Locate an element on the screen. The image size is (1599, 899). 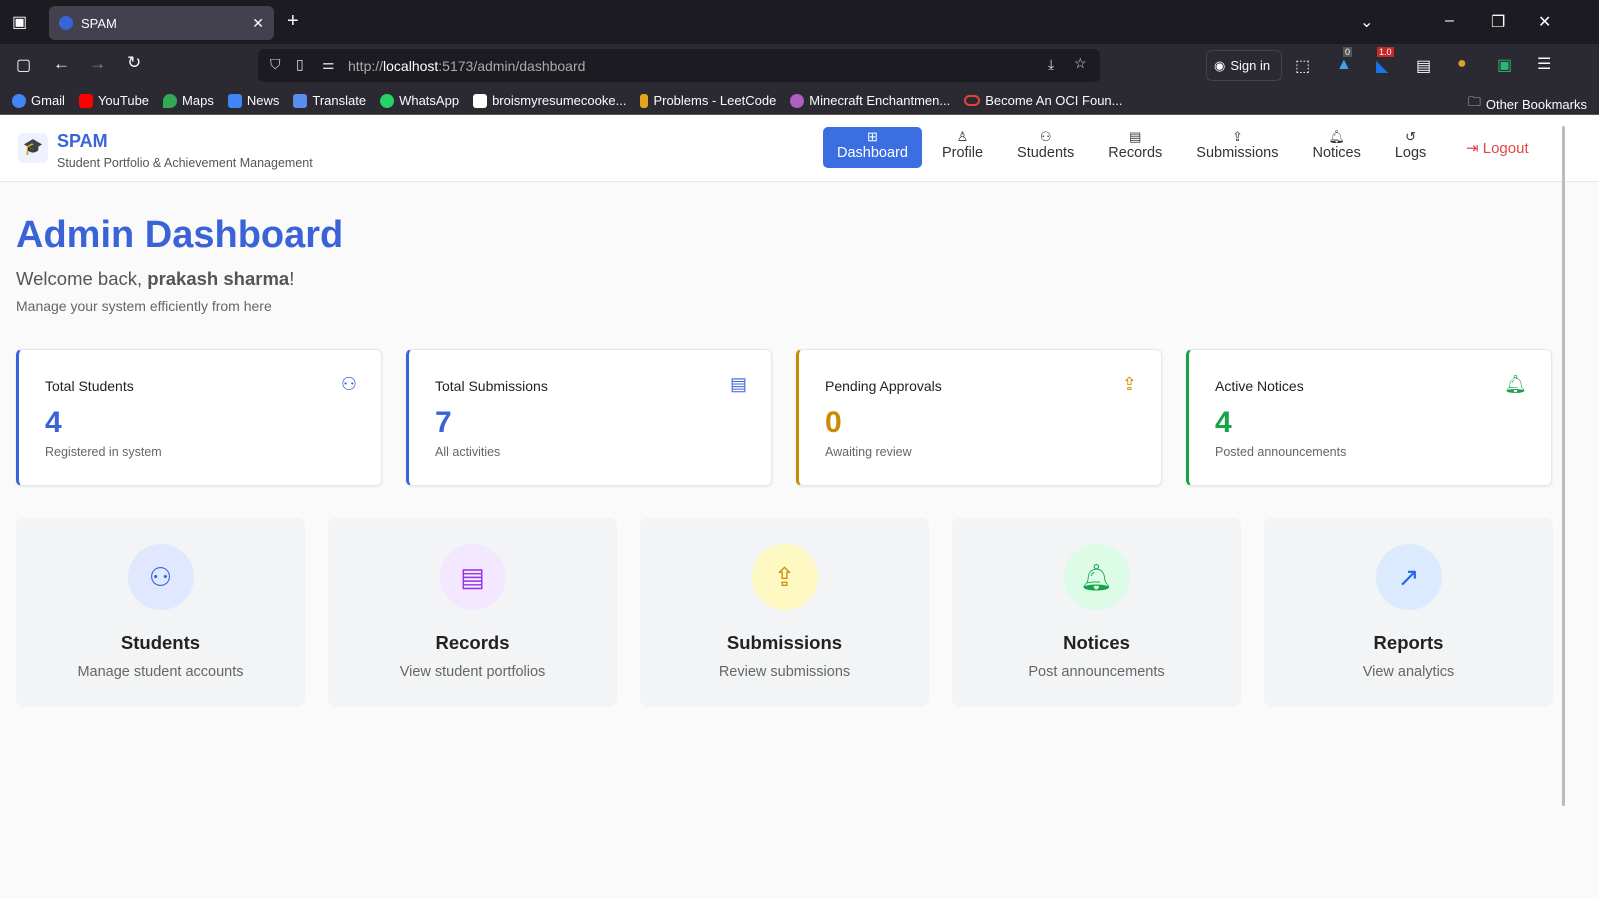
new-tab-icon: + is located at coordinates (293, 21).